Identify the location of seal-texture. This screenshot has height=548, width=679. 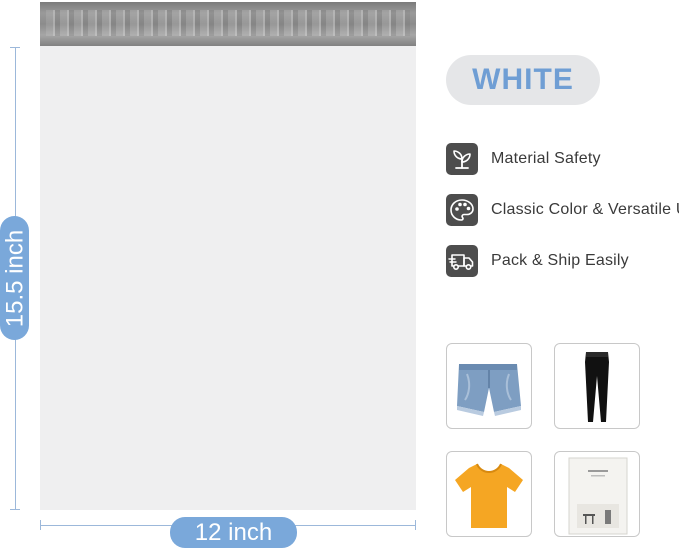
(228, 23).